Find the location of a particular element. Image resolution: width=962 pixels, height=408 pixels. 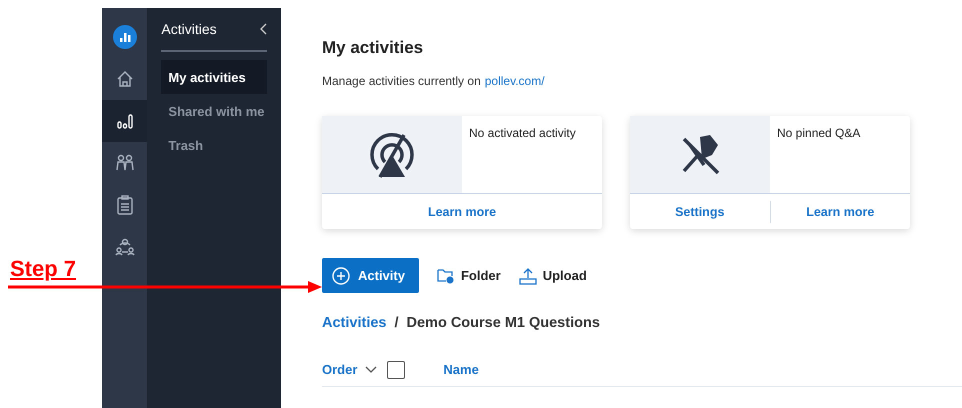

sidebar-item: Trash is located at coordinates (214, 145).